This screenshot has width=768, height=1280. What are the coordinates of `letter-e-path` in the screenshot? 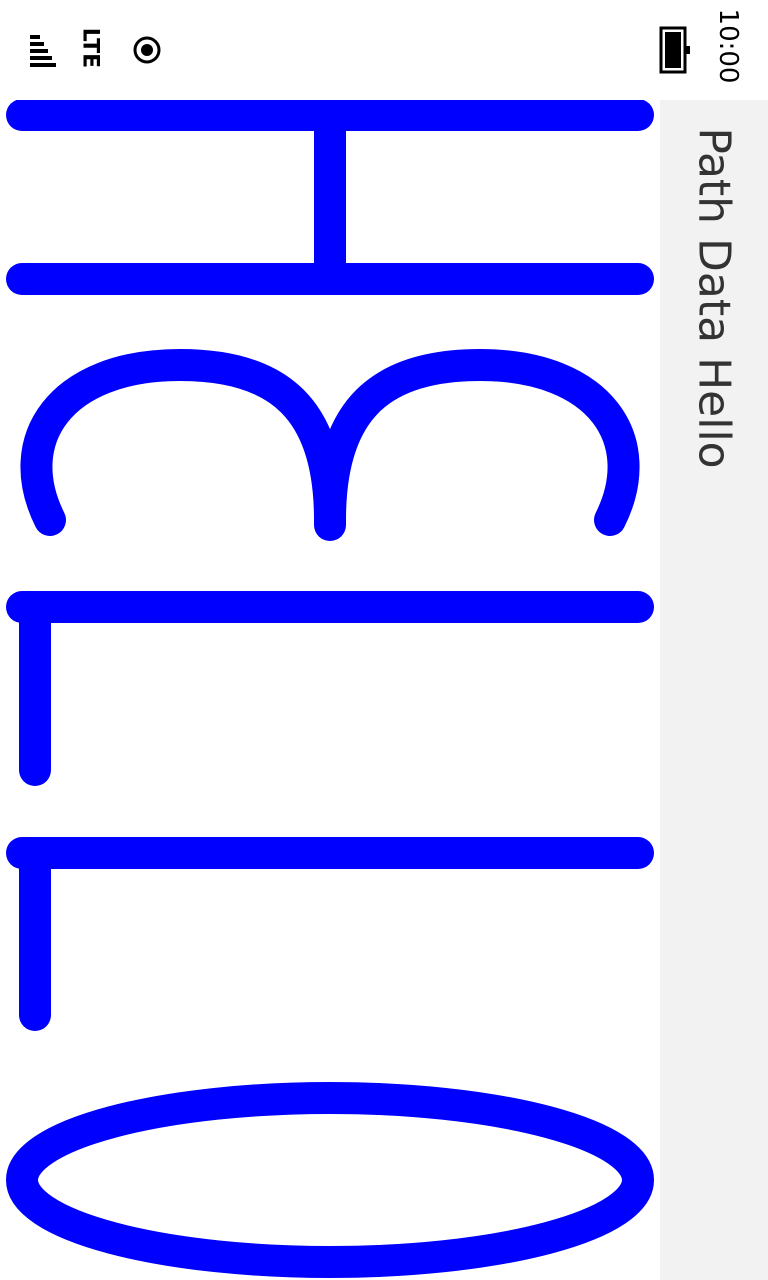 It's located at (330, 445).